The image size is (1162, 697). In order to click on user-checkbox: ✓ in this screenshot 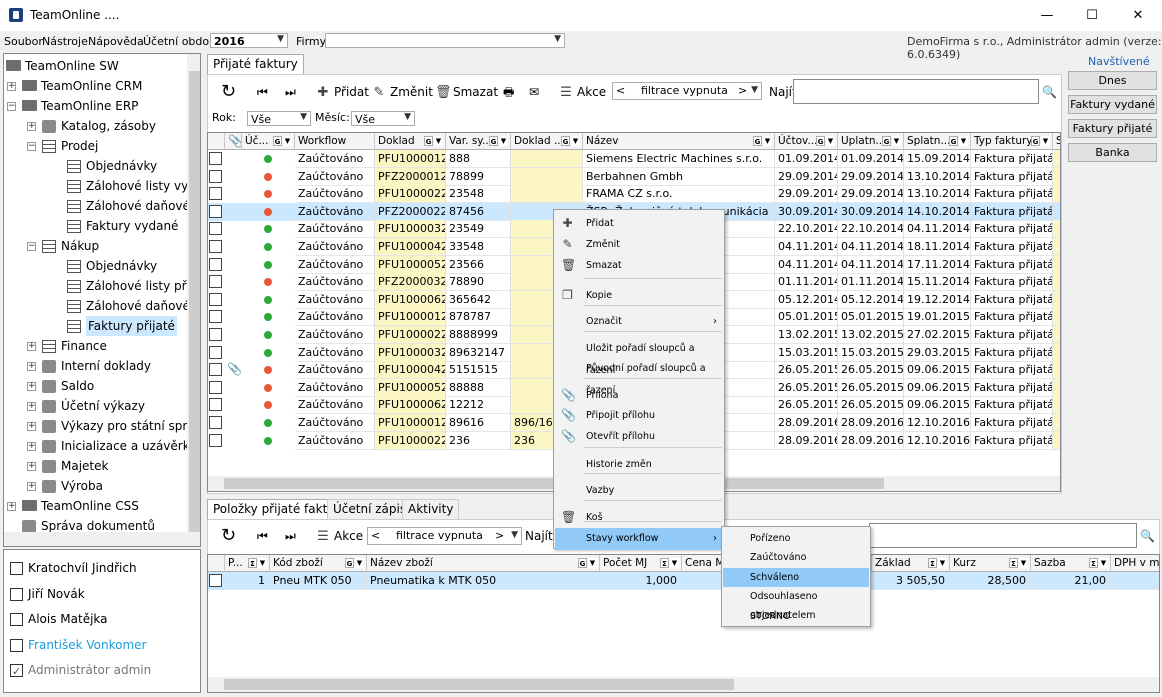, I will do `click(16, 671)`.